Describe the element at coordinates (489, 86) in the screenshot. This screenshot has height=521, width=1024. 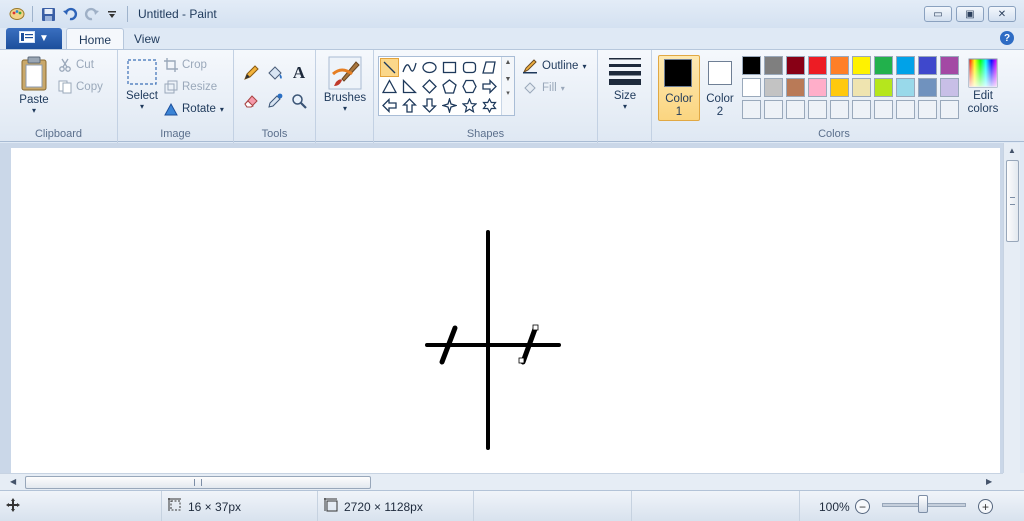
I see `shape-right-arrow` at that location.